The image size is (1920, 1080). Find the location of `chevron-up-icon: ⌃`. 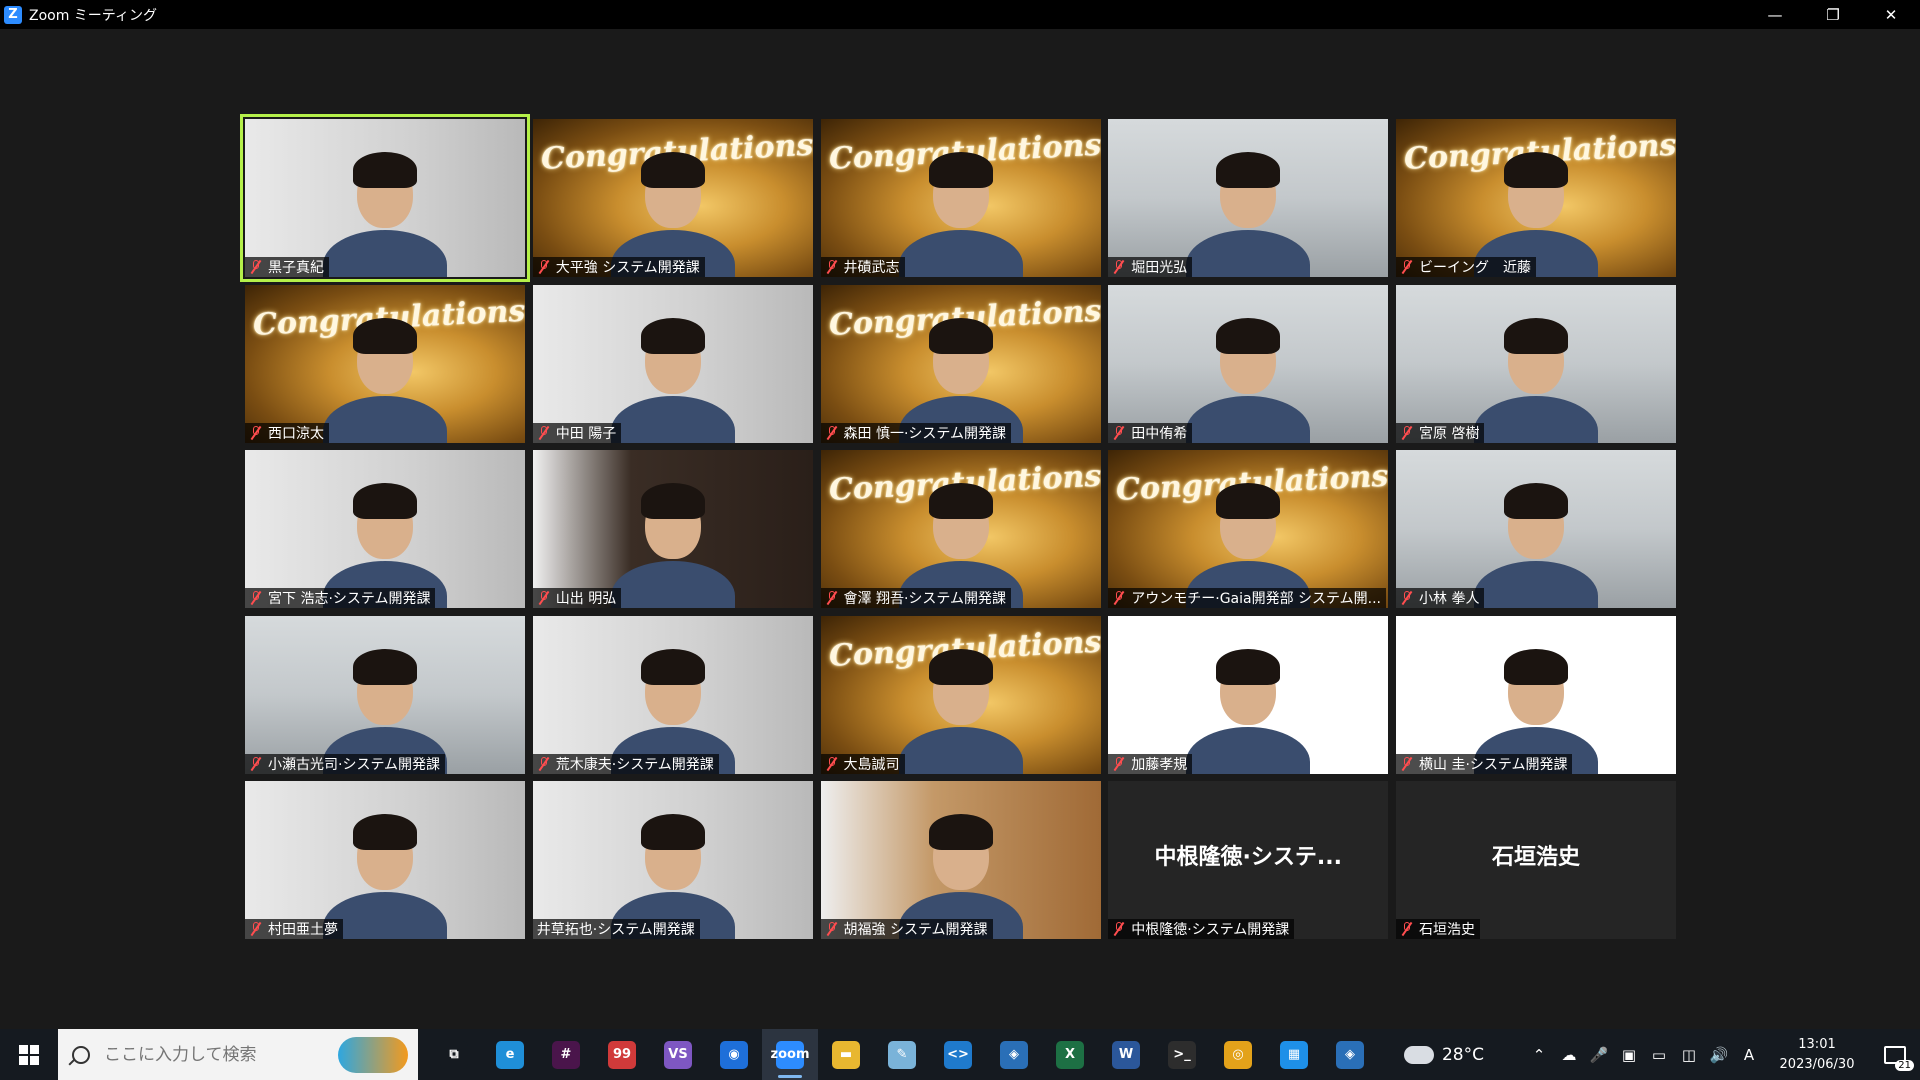

chevron-up-icon: ⌃ is located at coordinates (1539, 1054).